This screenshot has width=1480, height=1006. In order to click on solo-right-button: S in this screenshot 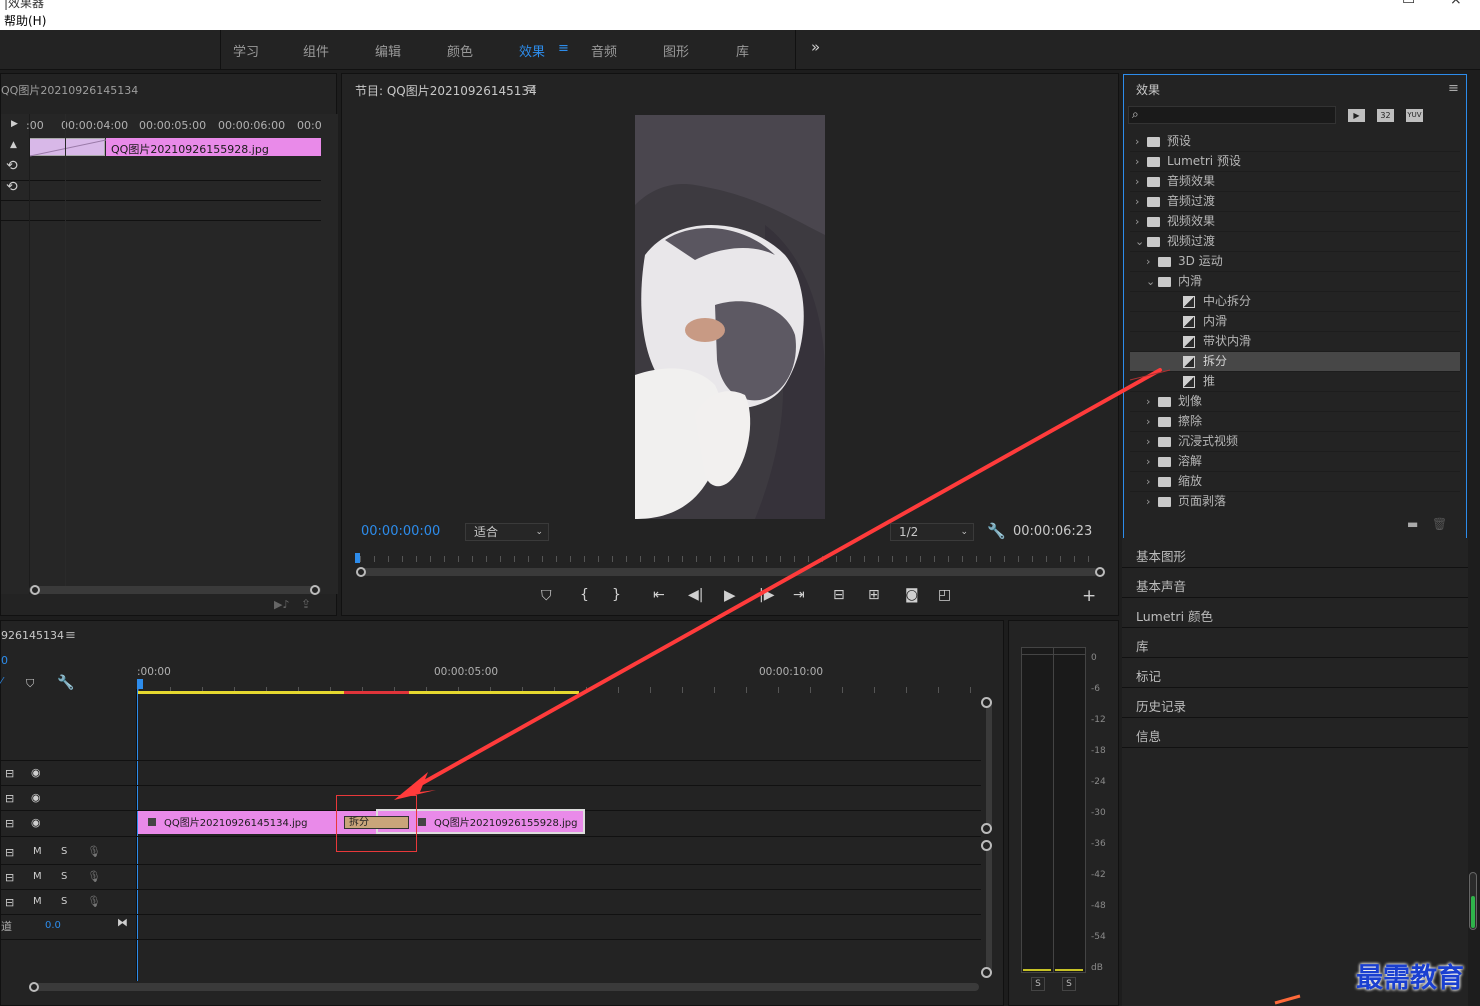, I will do `click(1069, 984)`.